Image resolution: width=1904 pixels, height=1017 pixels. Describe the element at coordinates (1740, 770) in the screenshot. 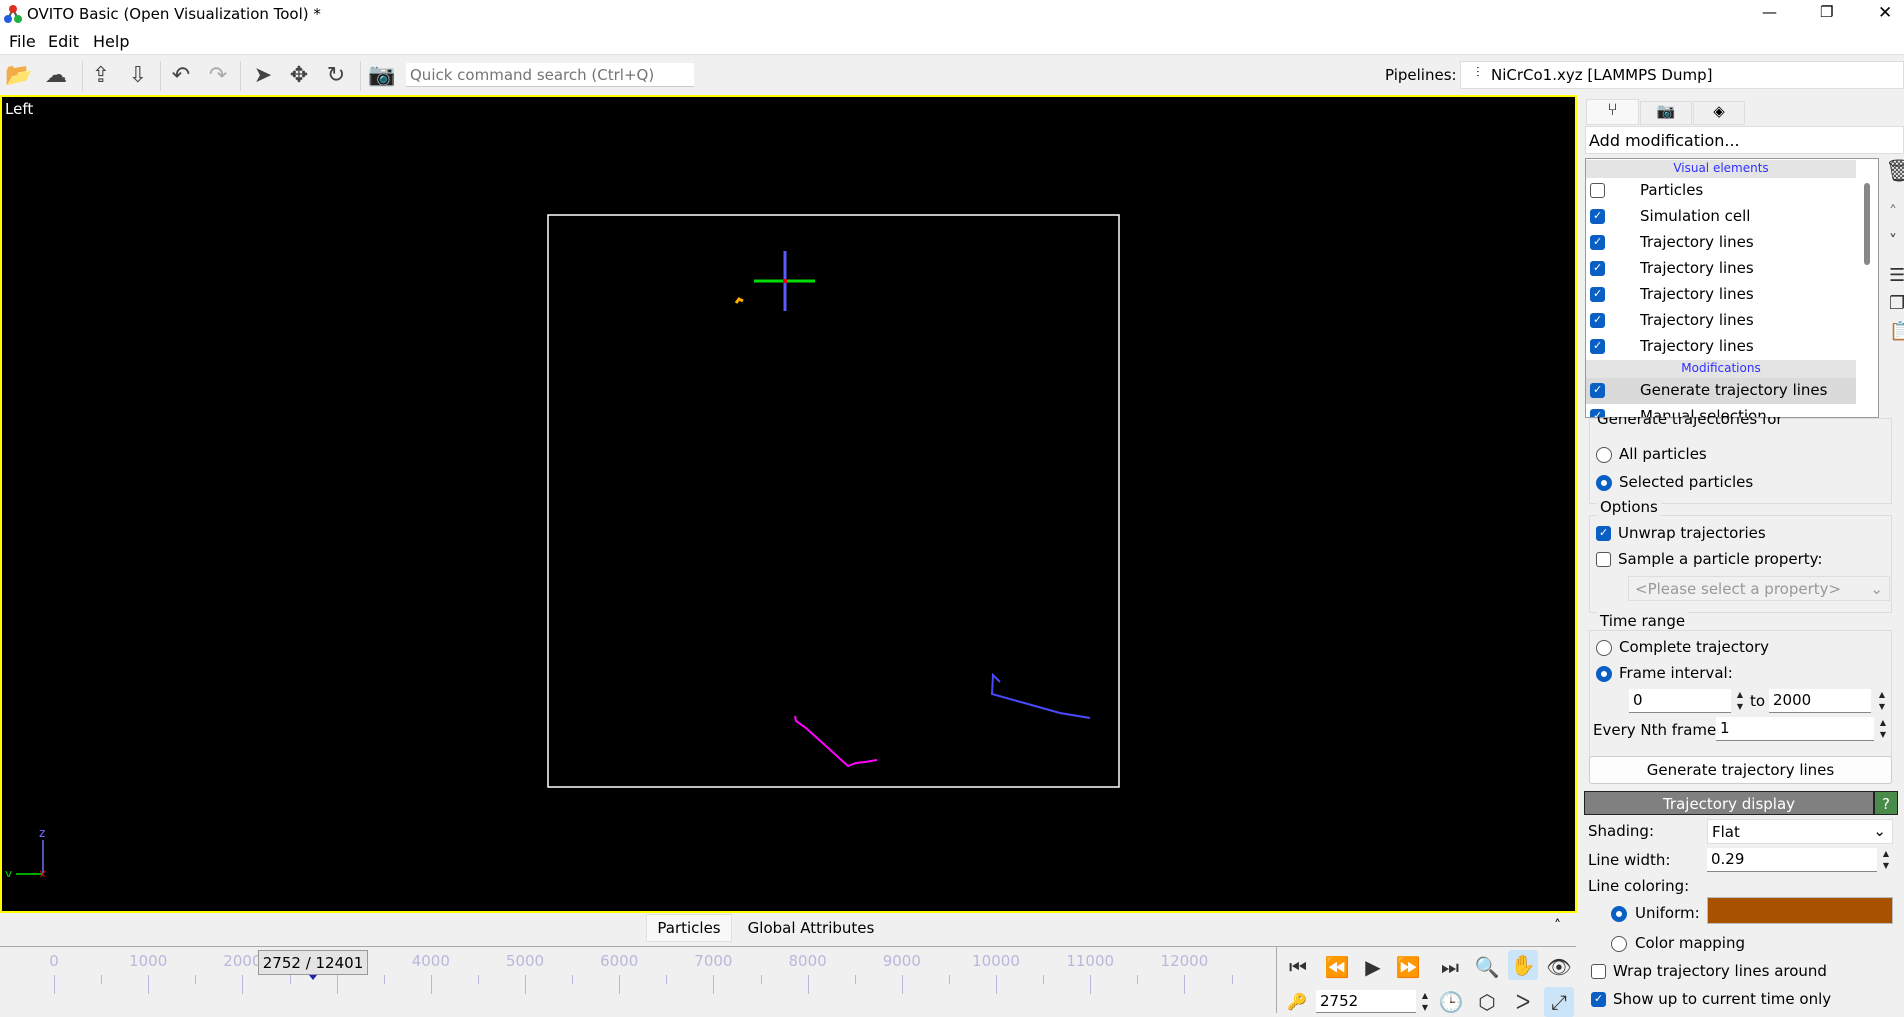

I see `generate-trajectory-lines-button: Generate trajectory lines` at that location.